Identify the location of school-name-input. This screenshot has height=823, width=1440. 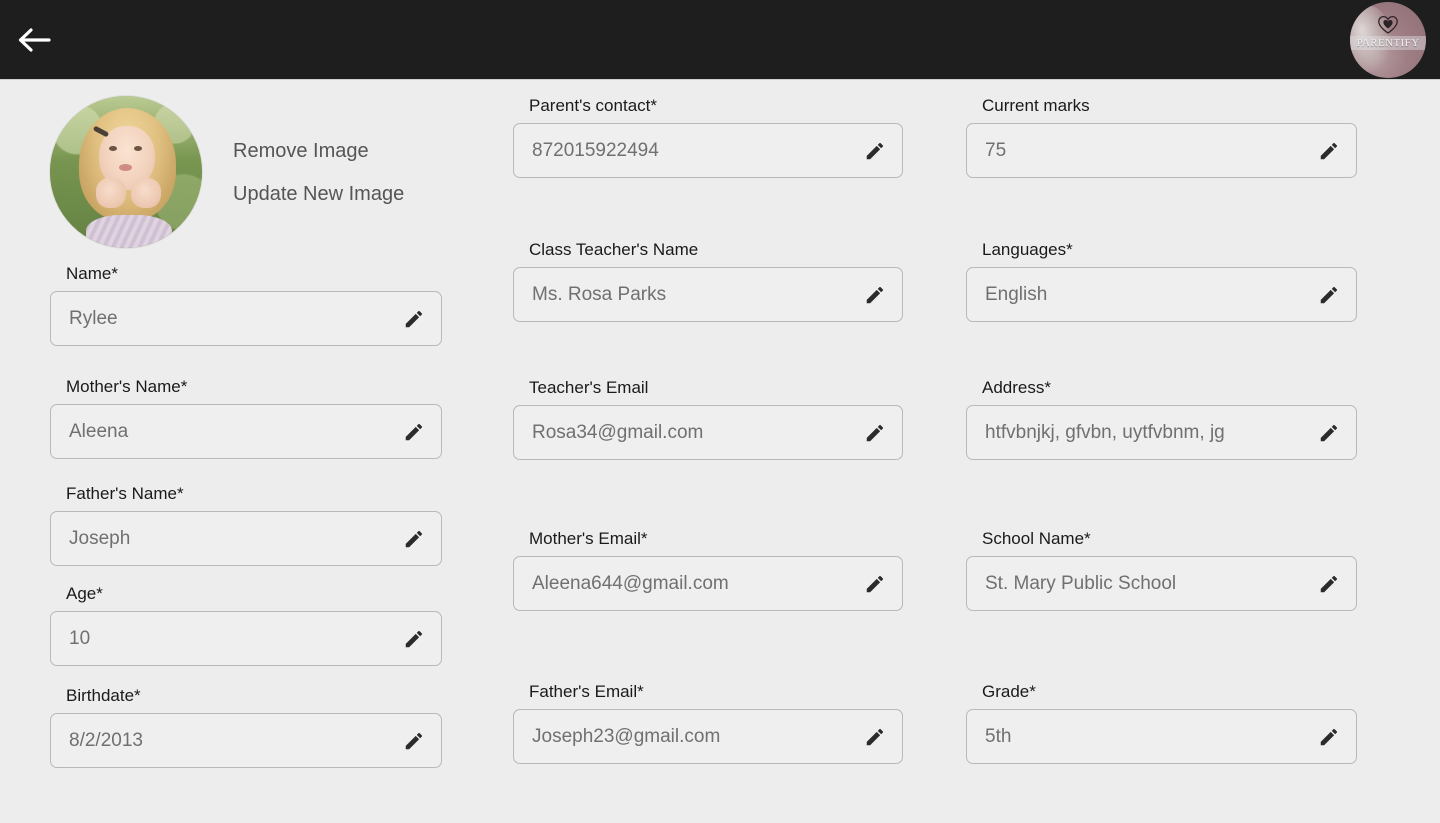
(1145, 583).